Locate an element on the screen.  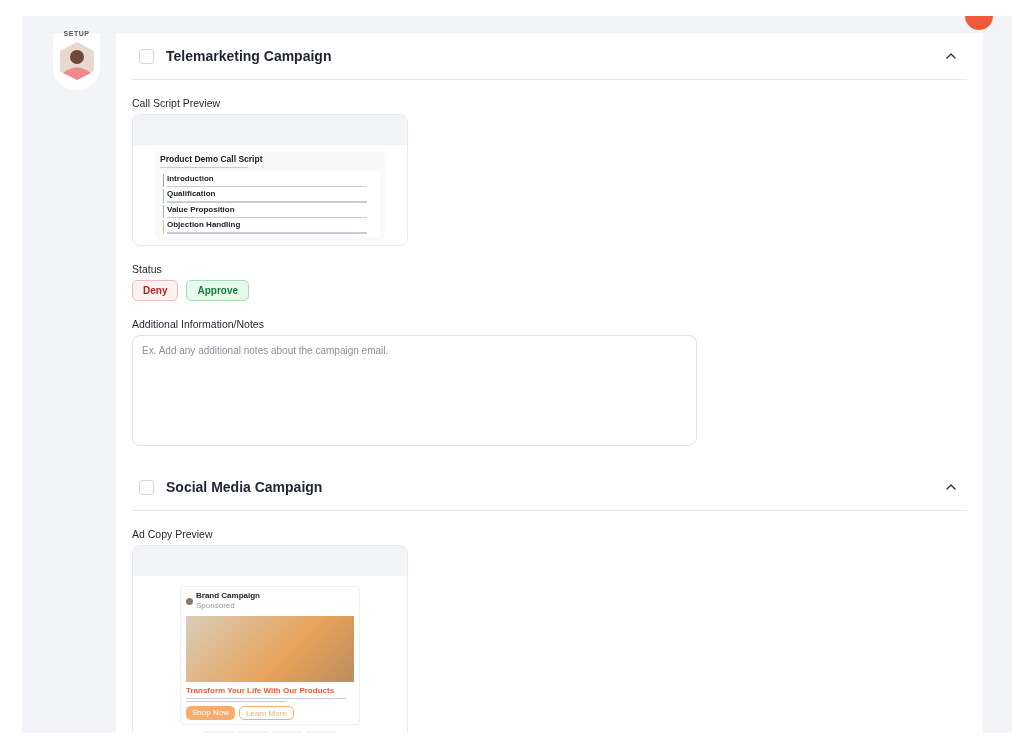
ad-headline: Transform Your Life With Our Products is located at coordinates (261, 691).